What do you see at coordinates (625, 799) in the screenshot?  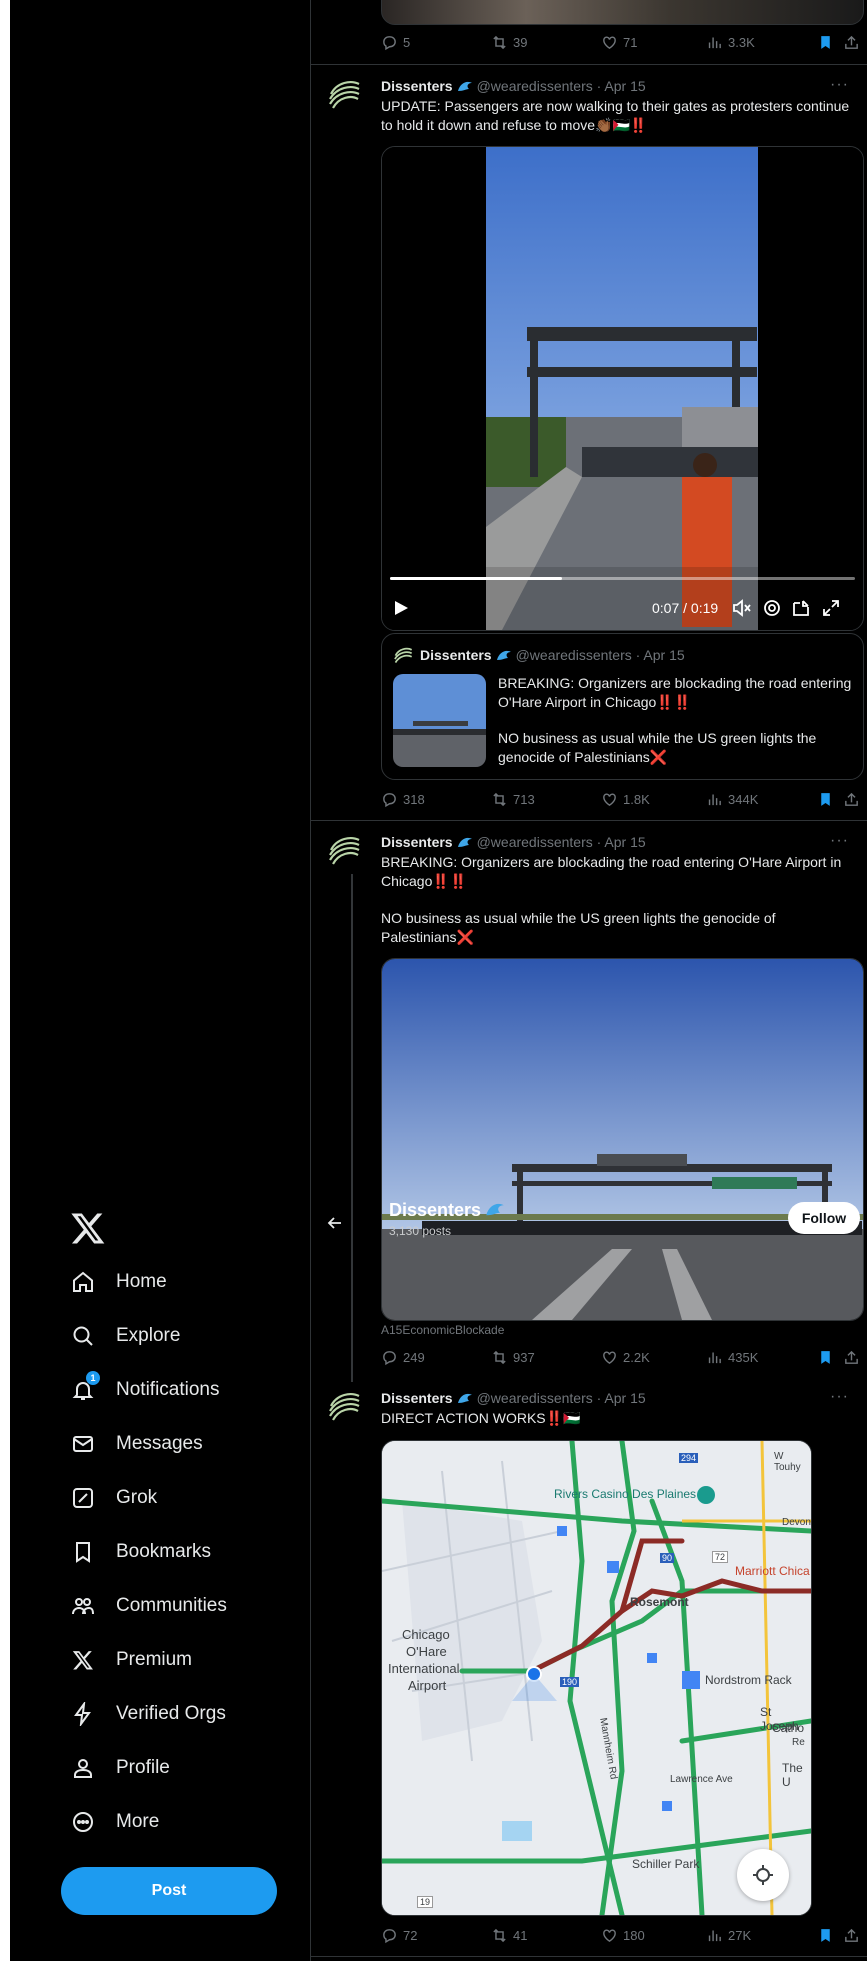 I see `like-button: 1.8K` at bounding box center [625, 799].